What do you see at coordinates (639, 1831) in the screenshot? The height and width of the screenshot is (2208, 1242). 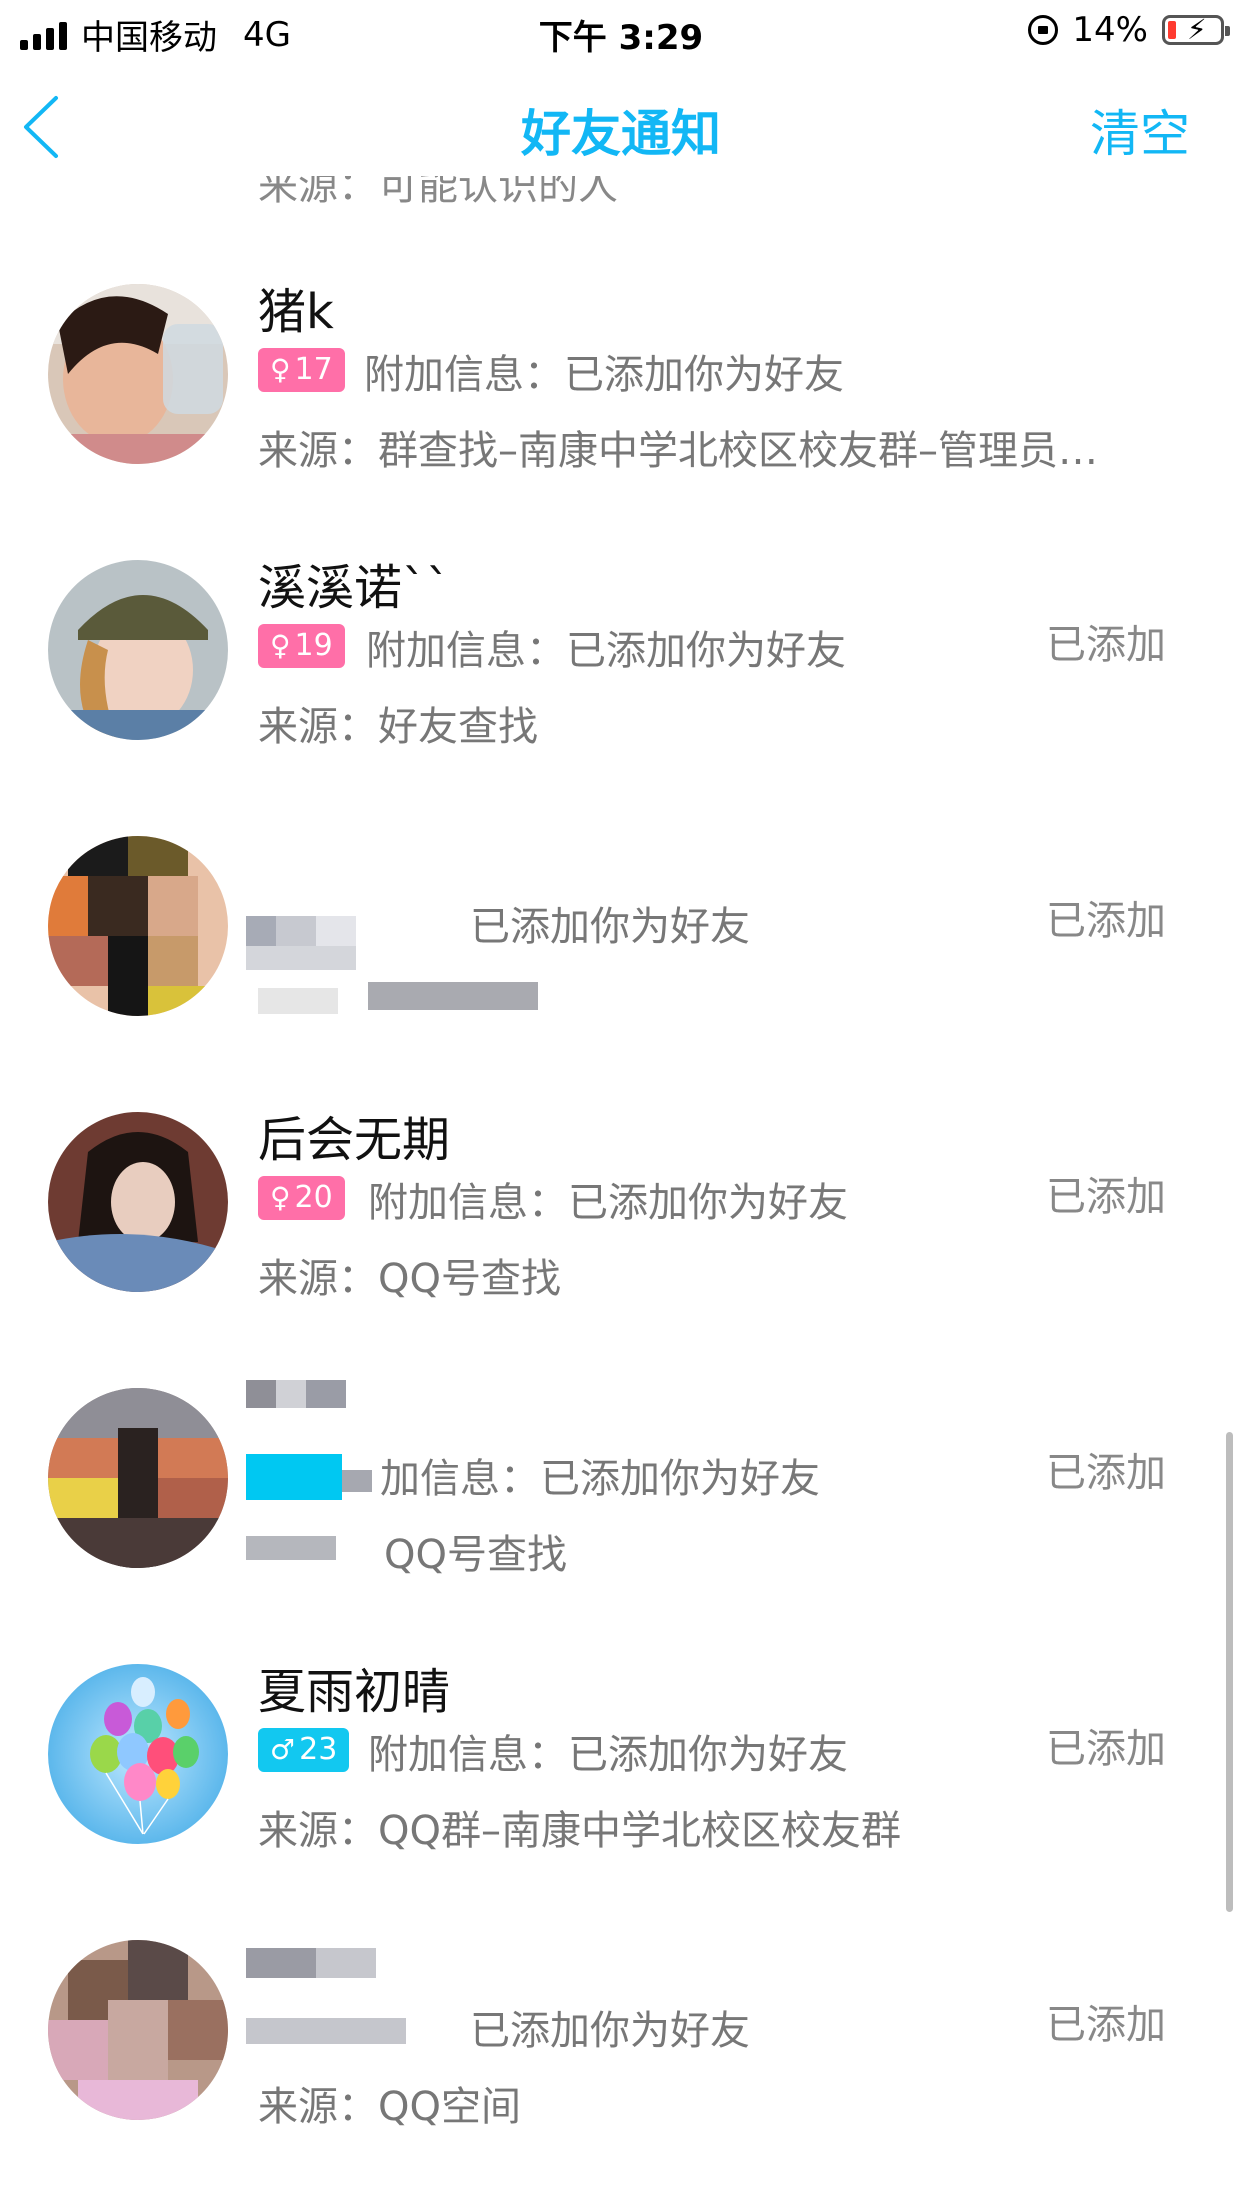 I see `source-value: QQ群–南康中学北校区校友群` at bounding box center [639, 1831].